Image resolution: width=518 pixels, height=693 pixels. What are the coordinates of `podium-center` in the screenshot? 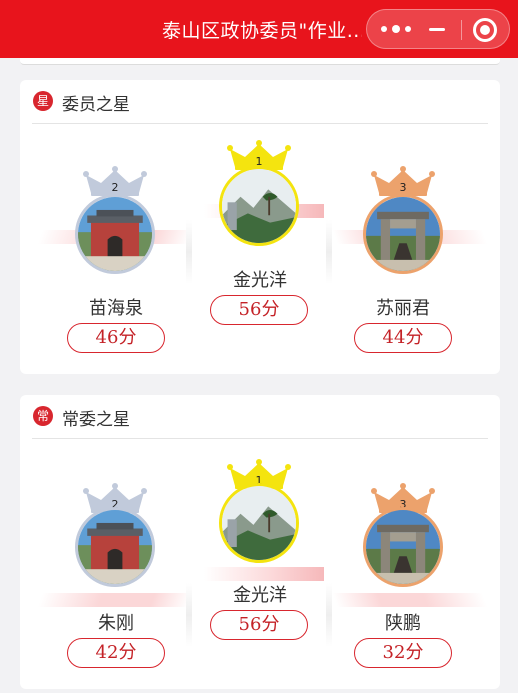 It's located at (264, 574).